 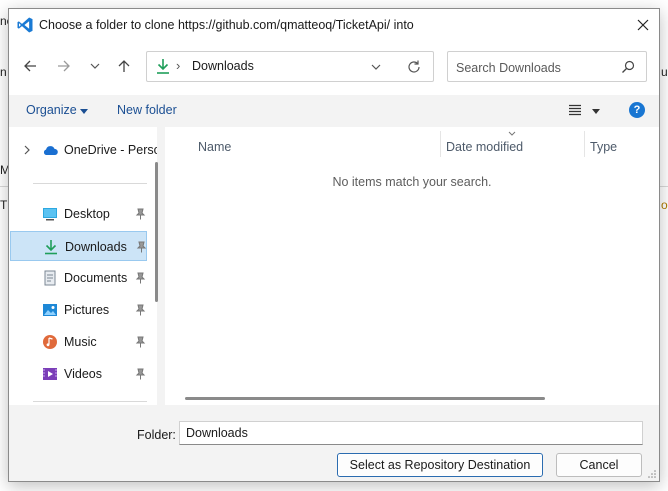 I want to click on close-button, so click(x=643, y=25).